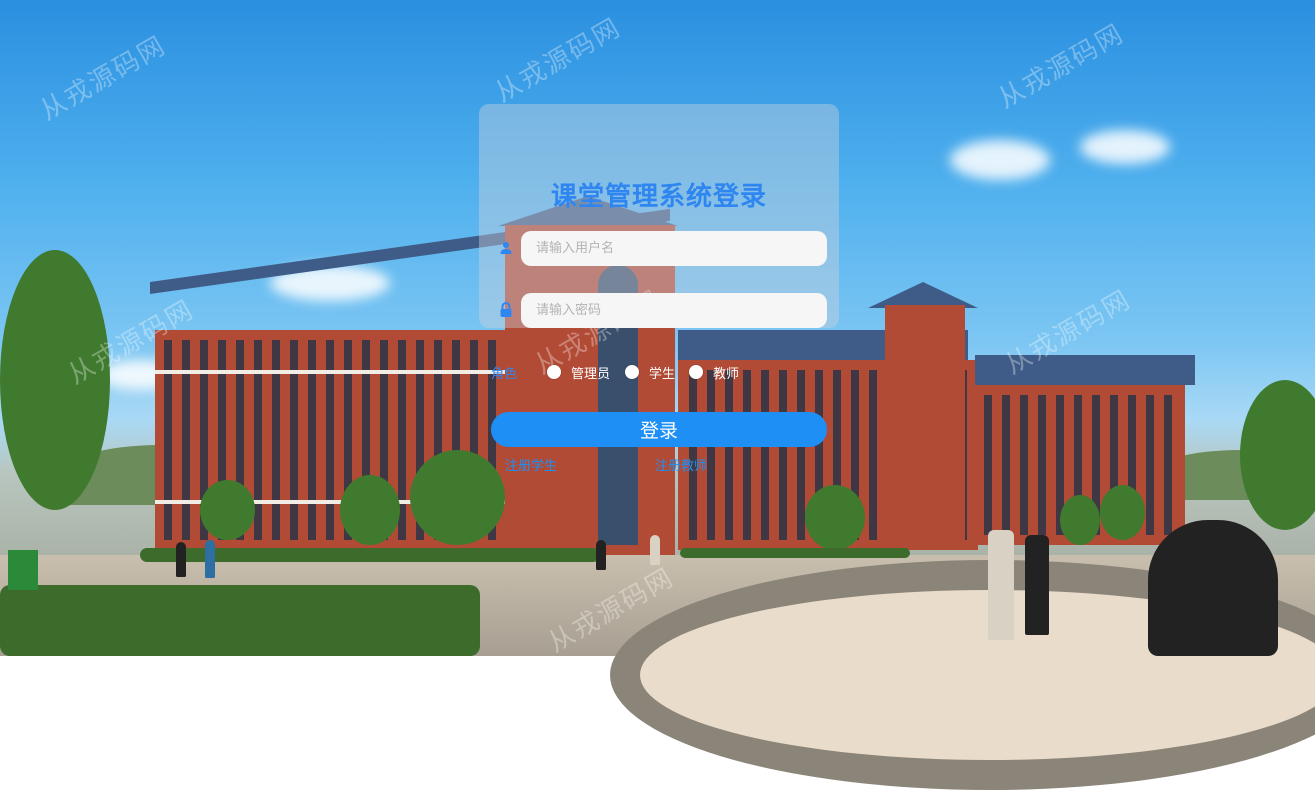  Describe the element at coordinates (658, 197) in the screenshot. I see `login-title: 课堂管理系统登录` at that location.